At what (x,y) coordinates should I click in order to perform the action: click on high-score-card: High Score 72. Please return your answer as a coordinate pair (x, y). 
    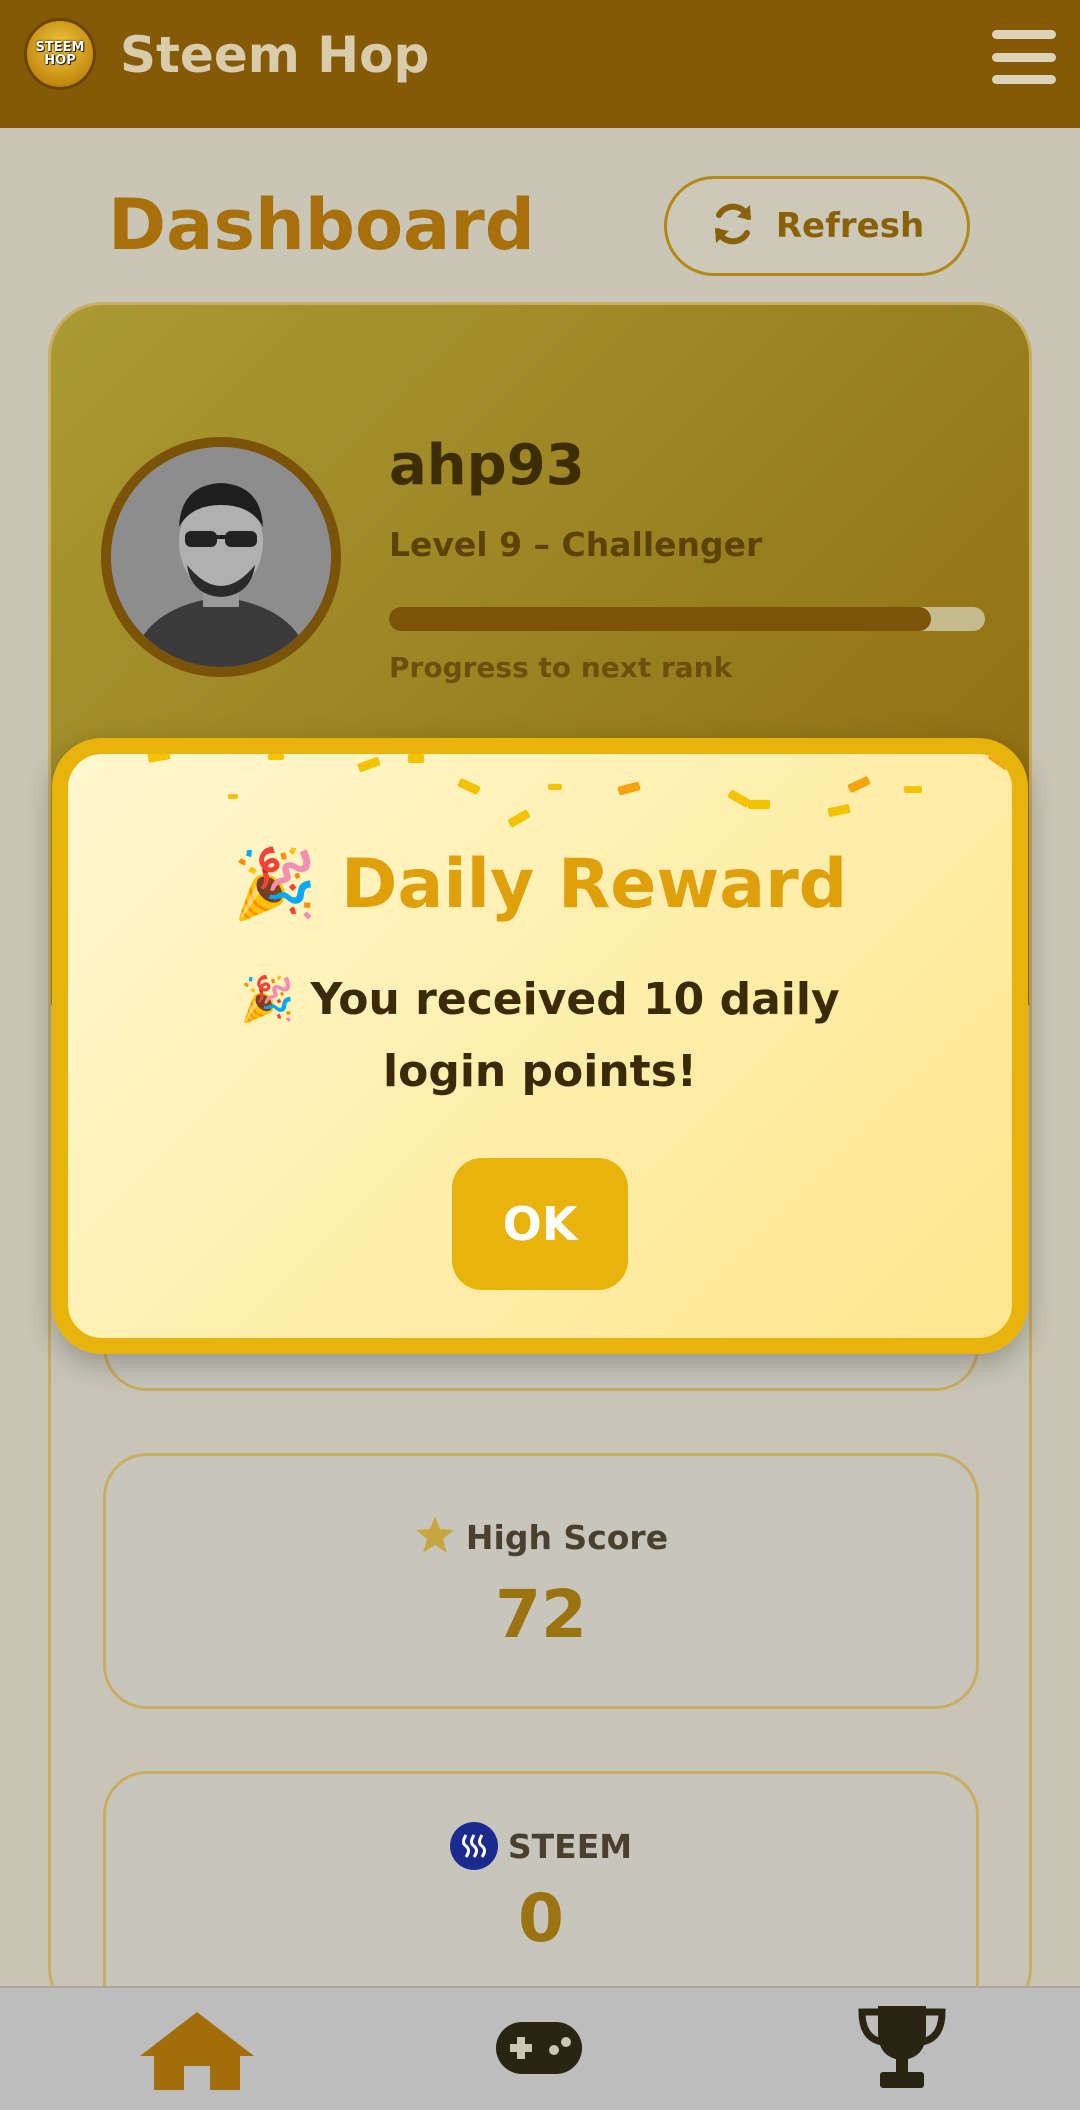
    Looking at the image, I should click on (541, 1581).